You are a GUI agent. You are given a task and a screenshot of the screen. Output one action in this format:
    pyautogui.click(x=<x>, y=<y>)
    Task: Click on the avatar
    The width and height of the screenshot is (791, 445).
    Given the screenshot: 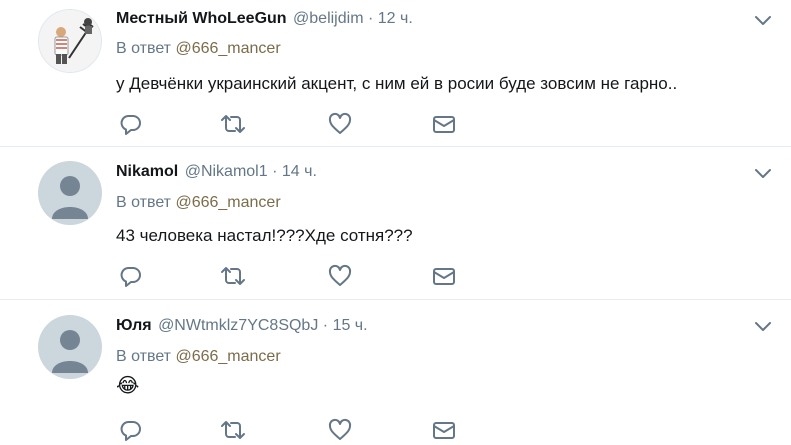 What is the action you would take?
    pyautogui.click(x=70, y=41)
    